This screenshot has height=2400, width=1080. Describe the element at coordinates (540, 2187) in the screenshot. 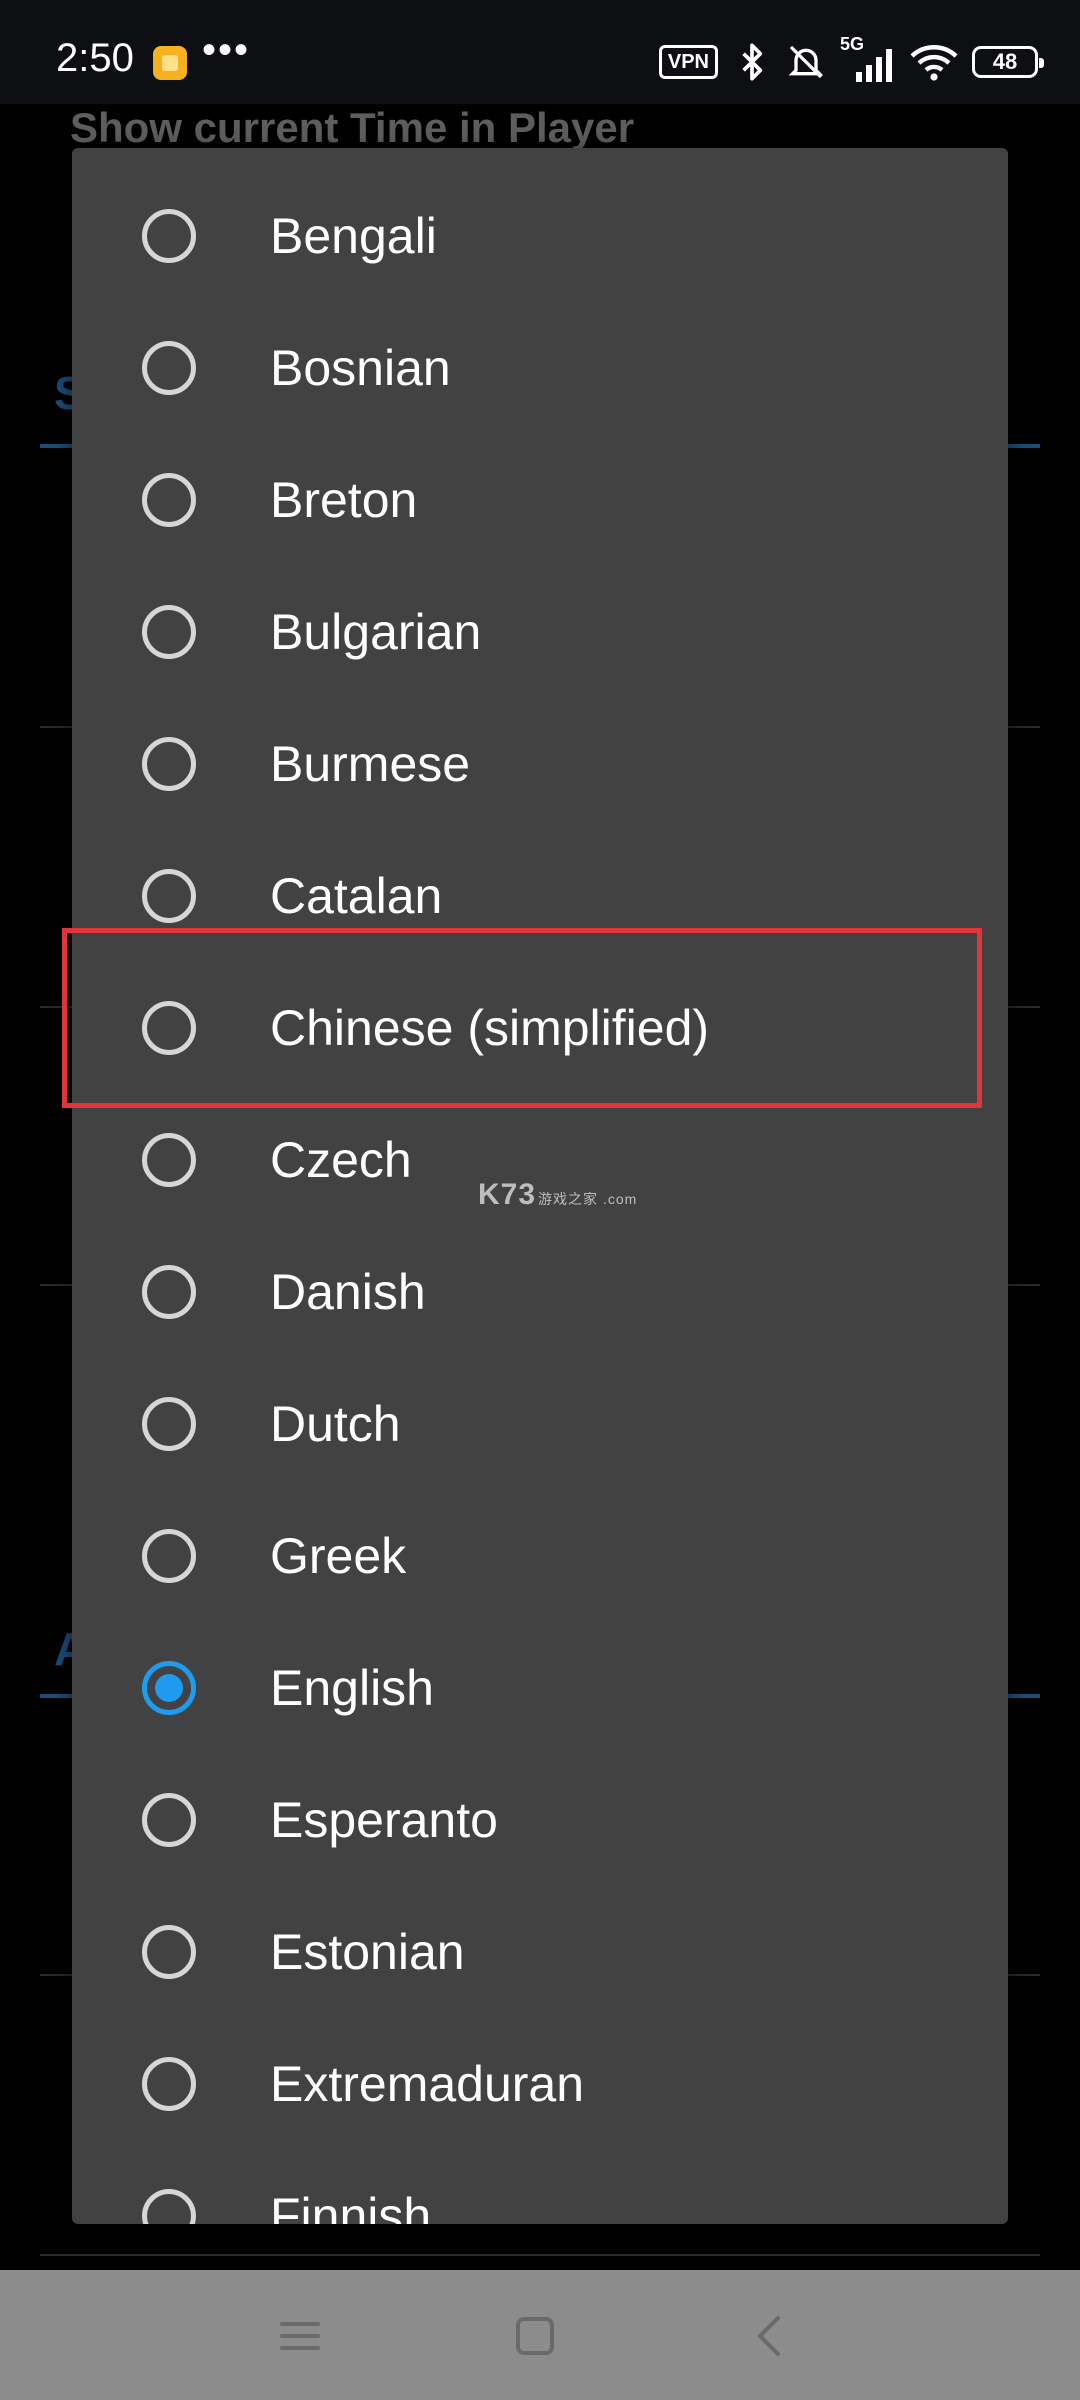

I see `language-option-finnish: Finnish` at that location.